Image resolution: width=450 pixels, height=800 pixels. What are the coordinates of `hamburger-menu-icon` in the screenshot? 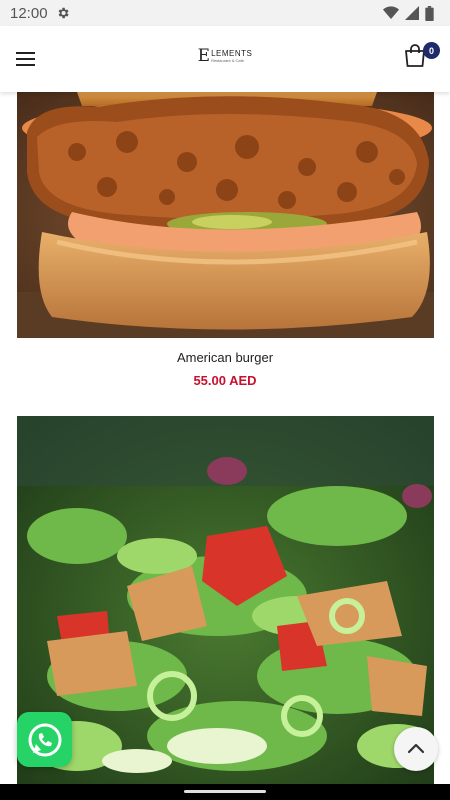 It's located at (26, 59).